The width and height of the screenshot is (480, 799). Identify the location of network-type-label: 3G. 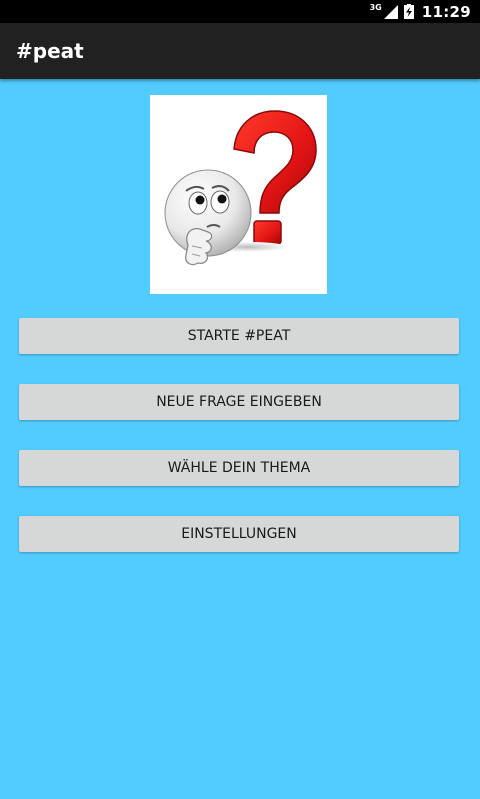
(375, 7).